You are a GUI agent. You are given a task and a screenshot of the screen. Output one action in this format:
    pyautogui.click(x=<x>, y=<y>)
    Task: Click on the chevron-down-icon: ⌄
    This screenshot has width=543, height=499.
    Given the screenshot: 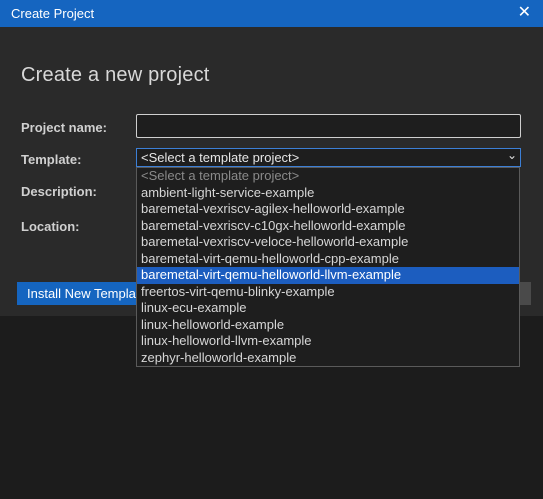 What is the action you would take?
    pyautogui.click(x=511, y=155)
    